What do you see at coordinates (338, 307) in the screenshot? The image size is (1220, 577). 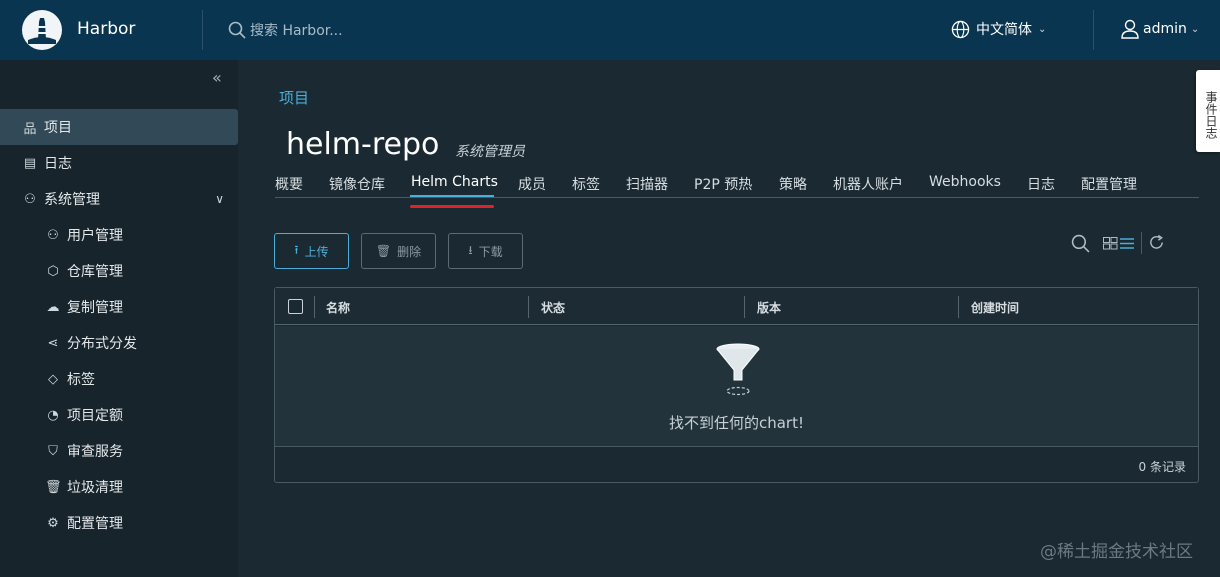 I see `column-name: 名称` at bounding box center [338, 307].